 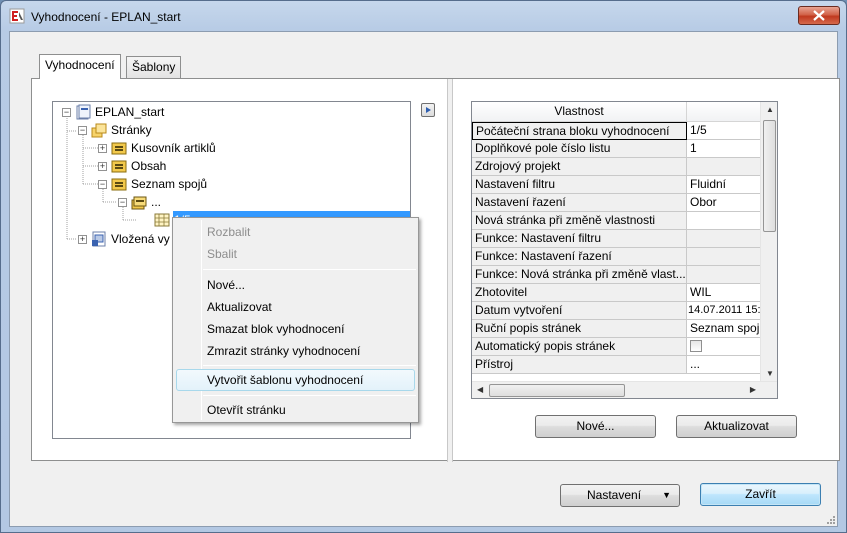 I want to click on grid-row: Doplňkové pole číslo listu 1, so click(x=624, y=149).